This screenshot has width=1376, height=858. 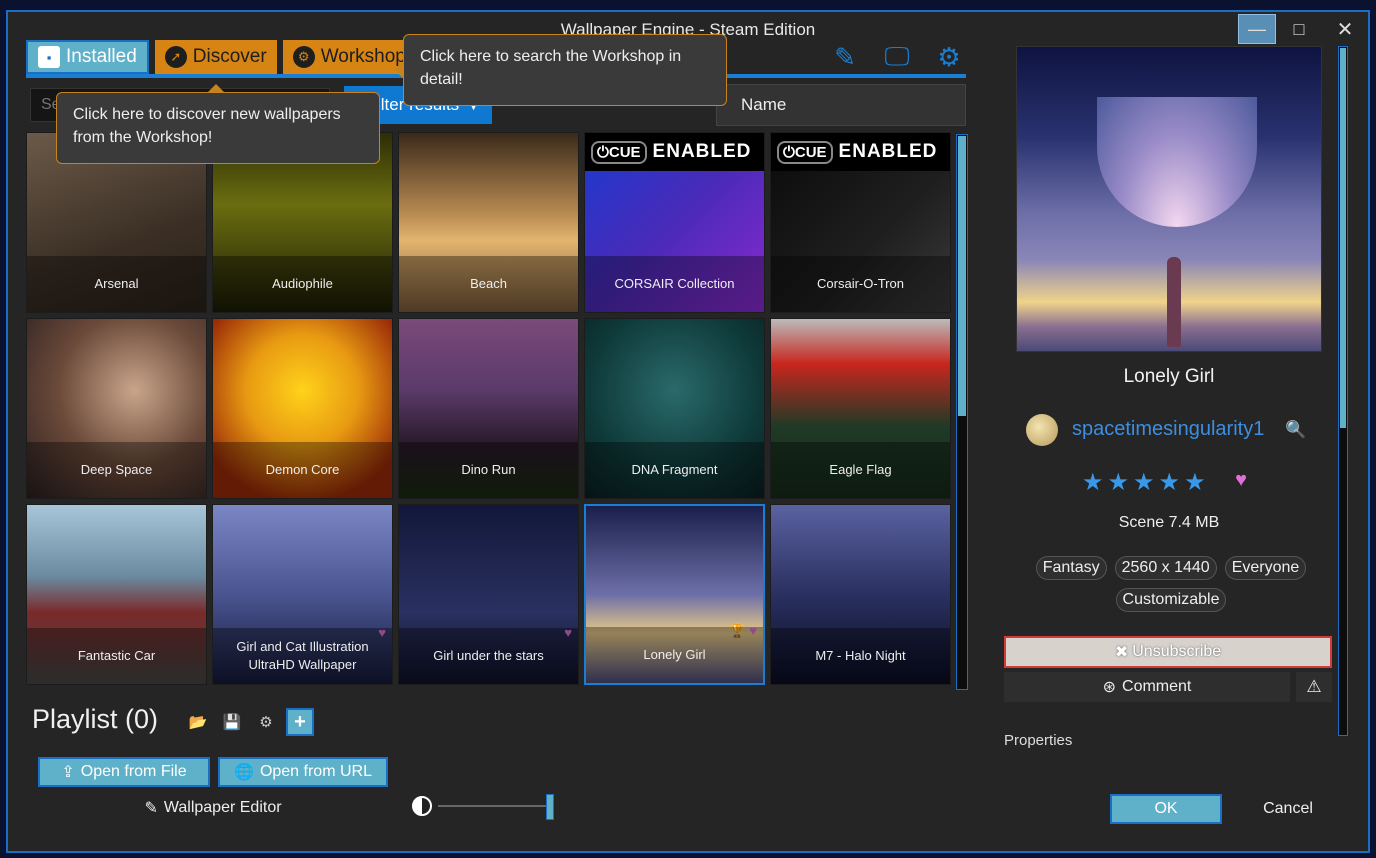 I want to click on wallpaper-tile: Beach, so click(x=488, y=222).